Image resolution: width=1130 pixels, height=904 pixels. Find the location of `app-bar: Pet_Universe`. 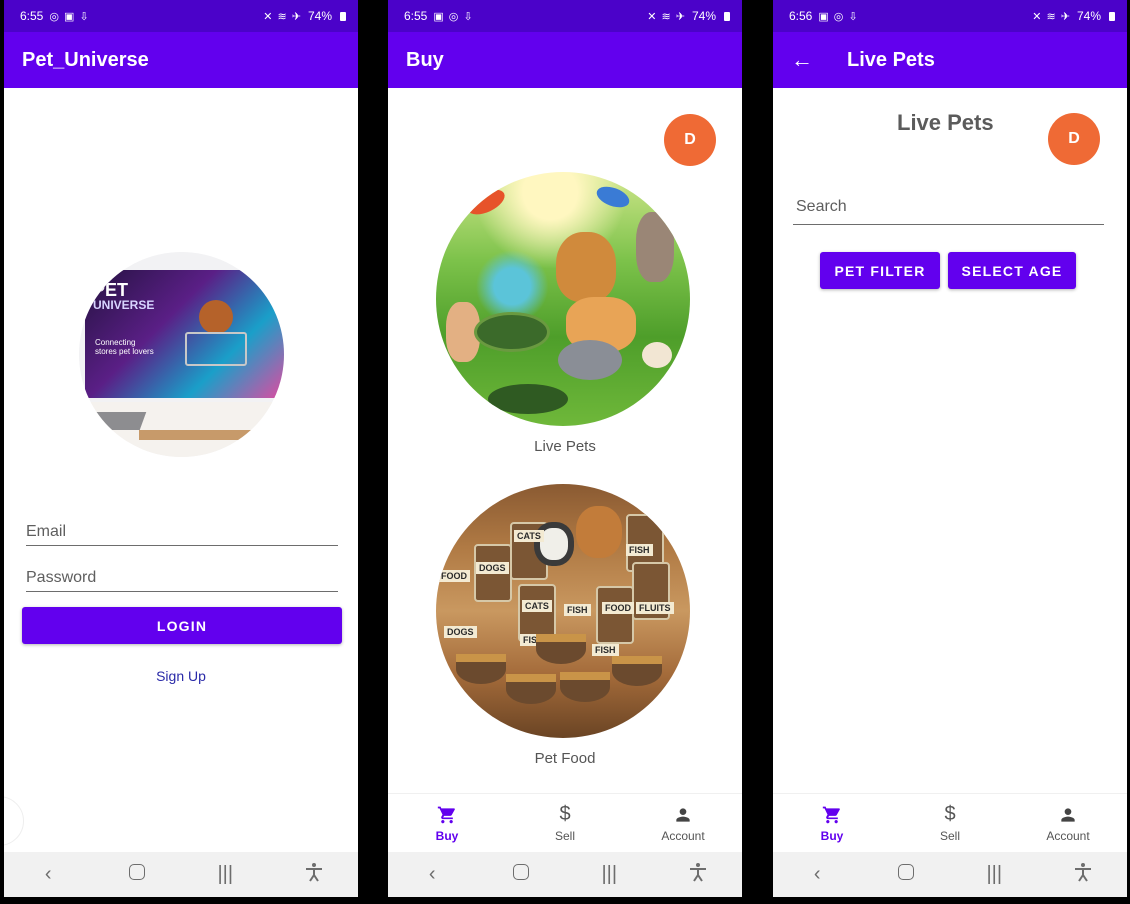

app-bar: Pet_Universe is located at coordinates (181, 60).